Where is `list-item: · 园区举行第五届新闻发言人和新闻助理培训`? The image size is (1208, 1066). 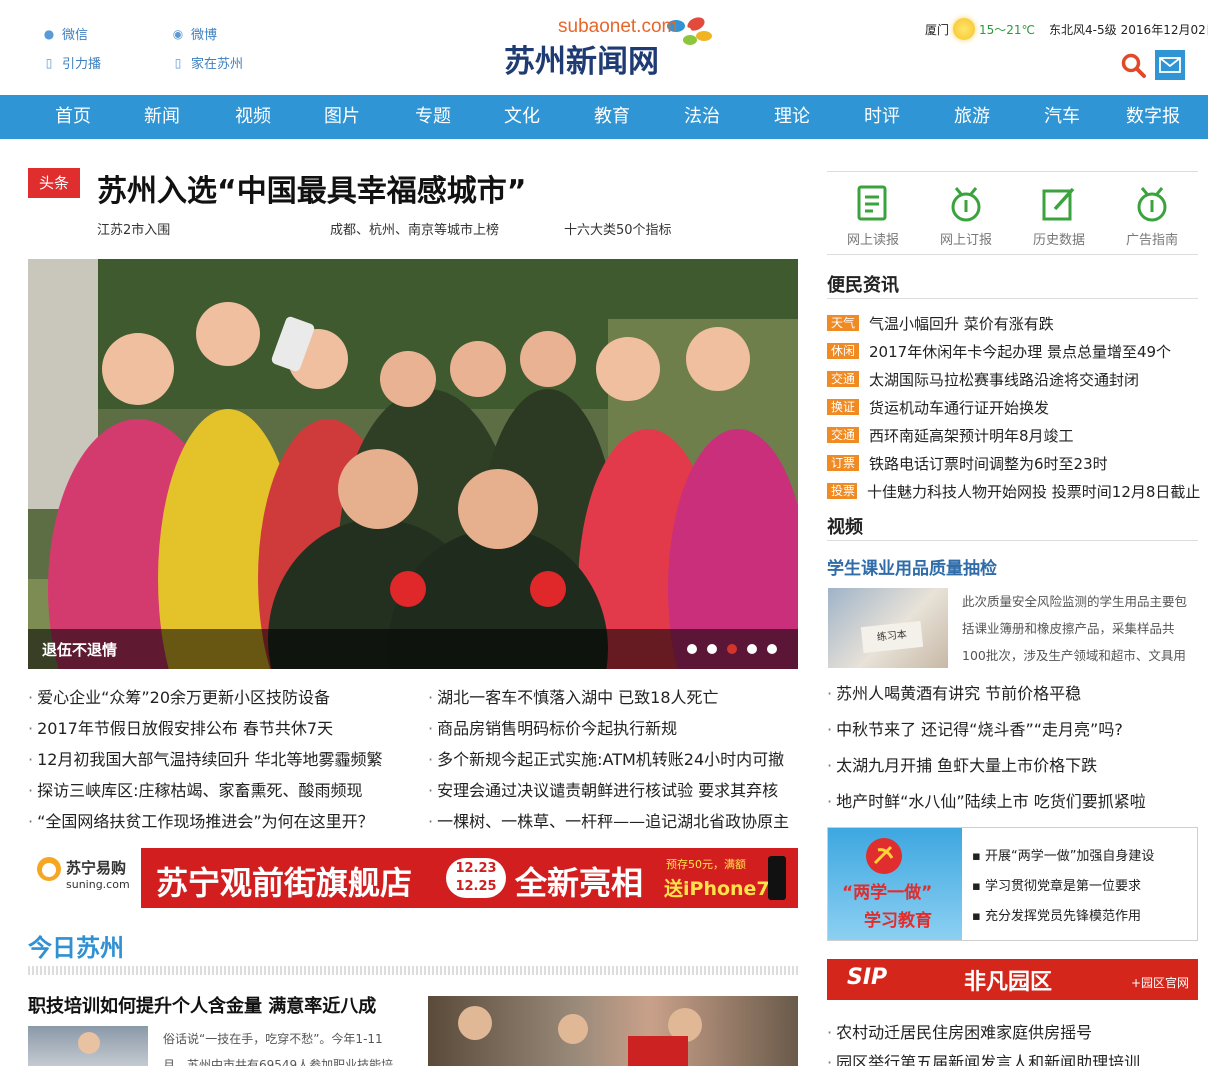 list-item: · 园区举行第五届新闻发言人和新闻助理培训 is located at coordinates (1012, 1057).